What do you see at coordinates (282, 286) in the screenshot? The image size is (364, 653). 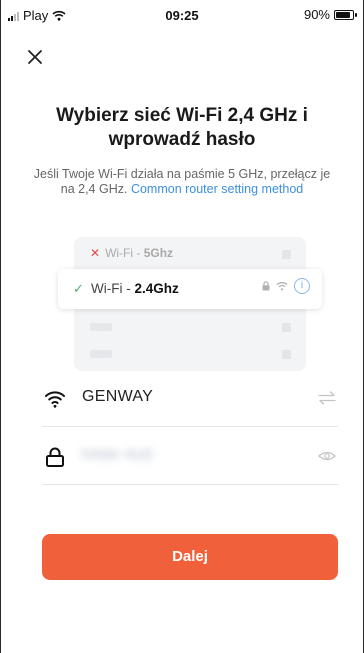 I see `wifi-signal-icon` at bounding box center [282, 286].